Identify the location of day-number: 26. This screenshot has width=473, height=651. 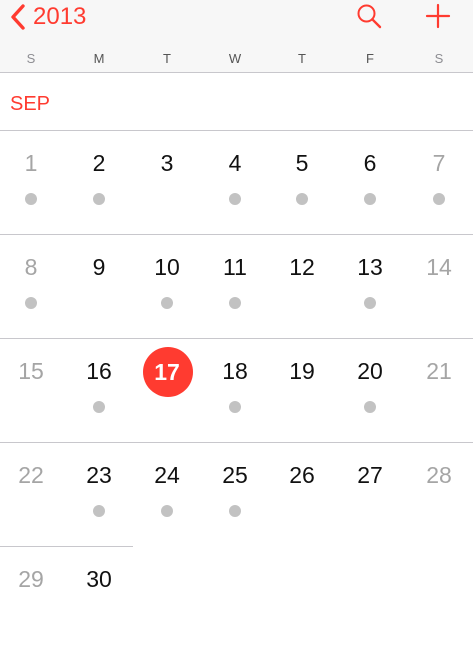
(302, 475).